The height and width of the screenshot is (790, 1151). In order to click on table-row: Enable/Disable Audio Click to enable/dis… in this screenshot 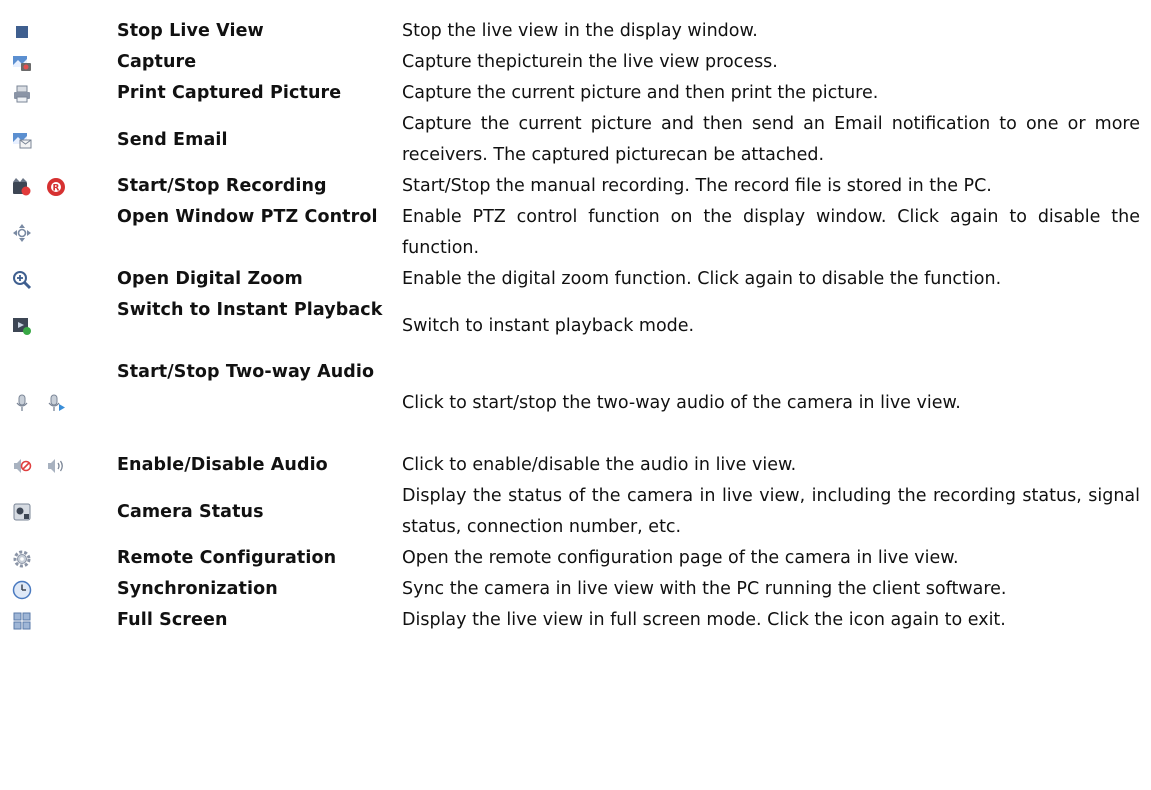, I will do `click(575, 465)`.